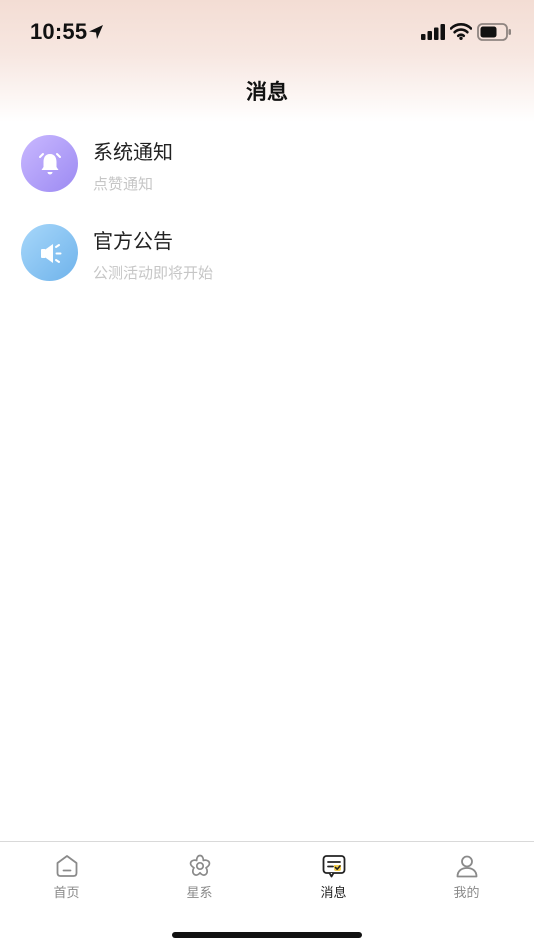 The image size is (534, 950). What do you see at coordinates (334, 866) in the screenshot?
I see `message-icon` at bounding box center [334, 866].